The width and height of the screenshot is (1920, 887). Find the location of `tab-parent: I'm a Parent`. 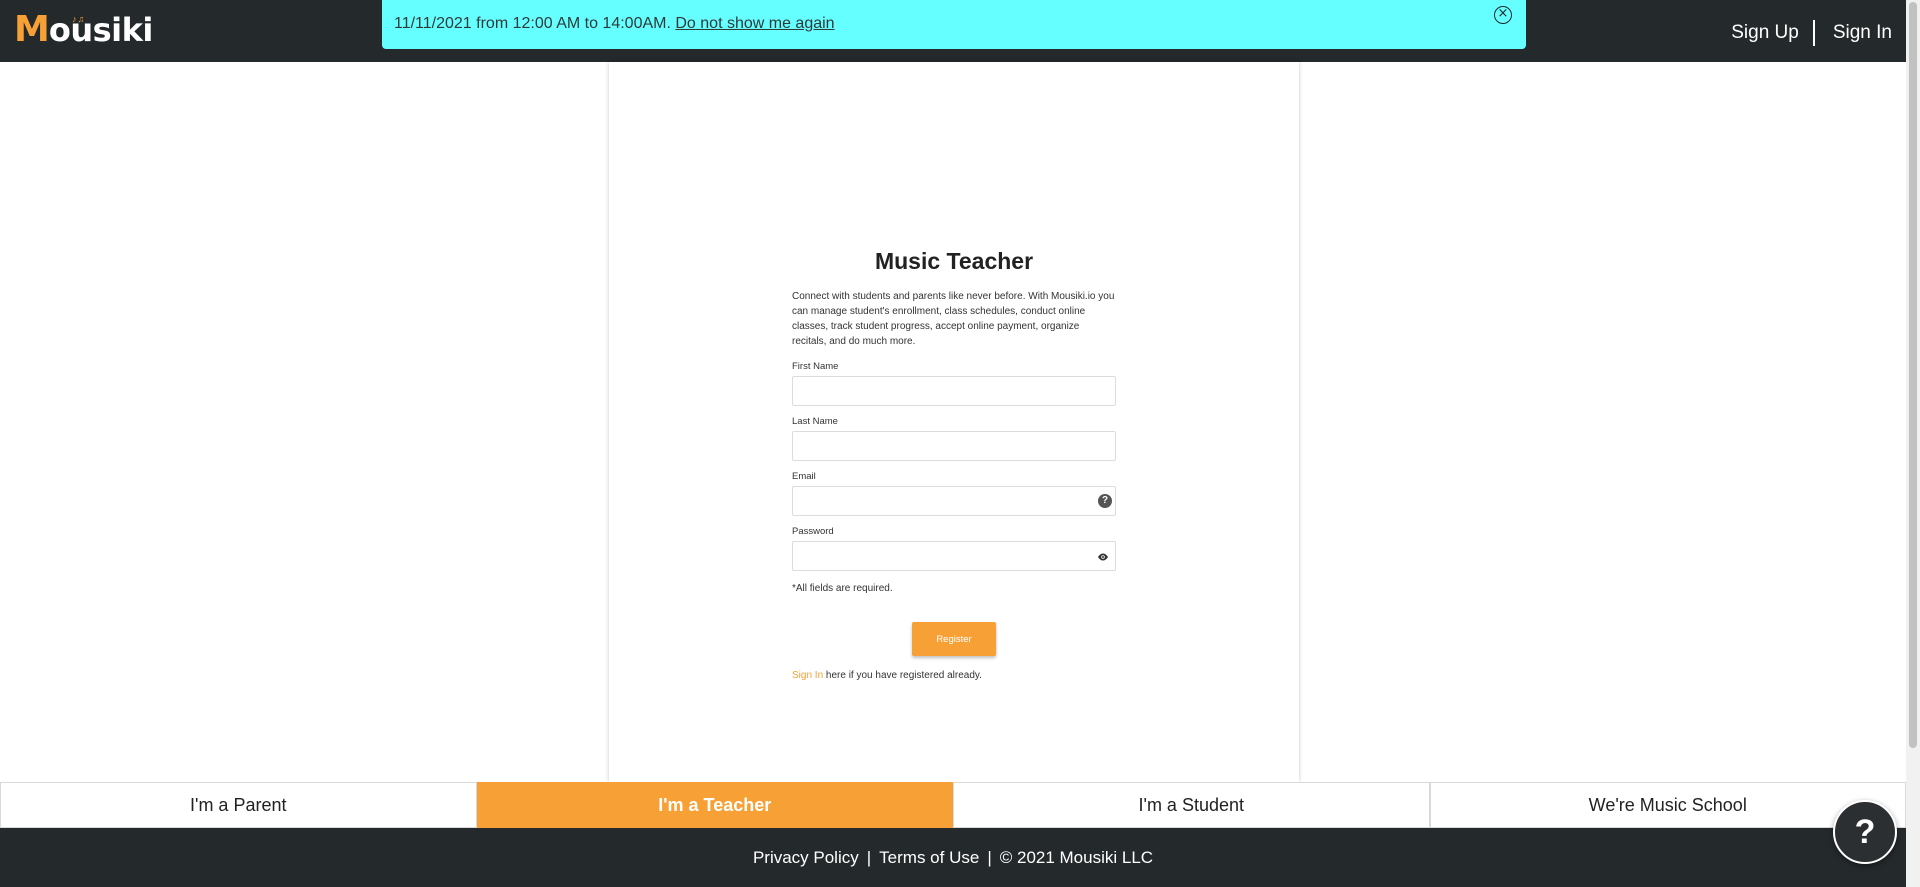

tab-parent: I'm a Parent is located at coordinates (238, 805).